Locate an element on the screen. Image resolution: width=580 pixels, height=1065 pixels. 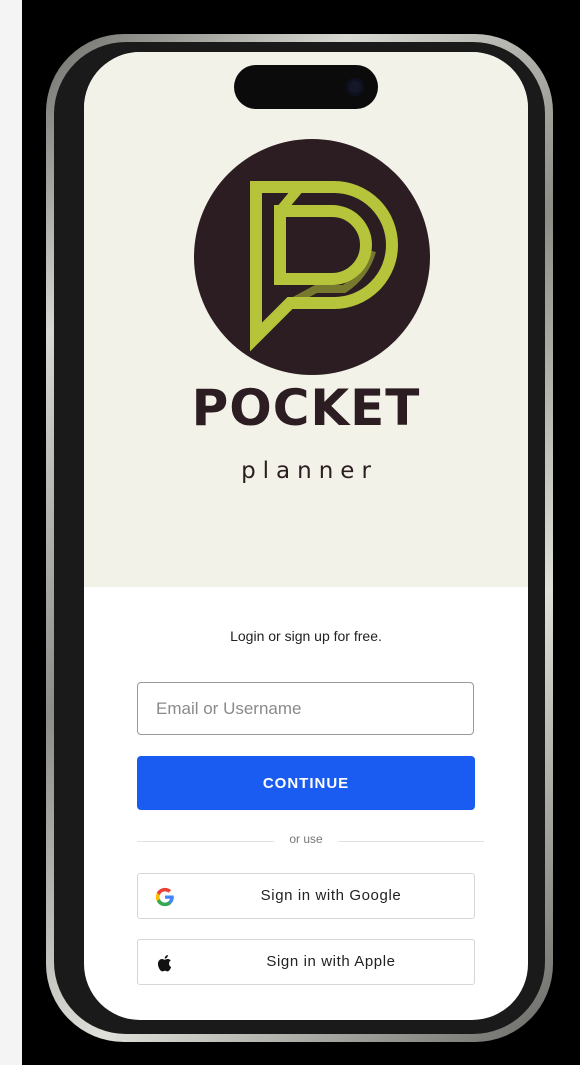
divider-label: or use is located at coordinates (306, 839).